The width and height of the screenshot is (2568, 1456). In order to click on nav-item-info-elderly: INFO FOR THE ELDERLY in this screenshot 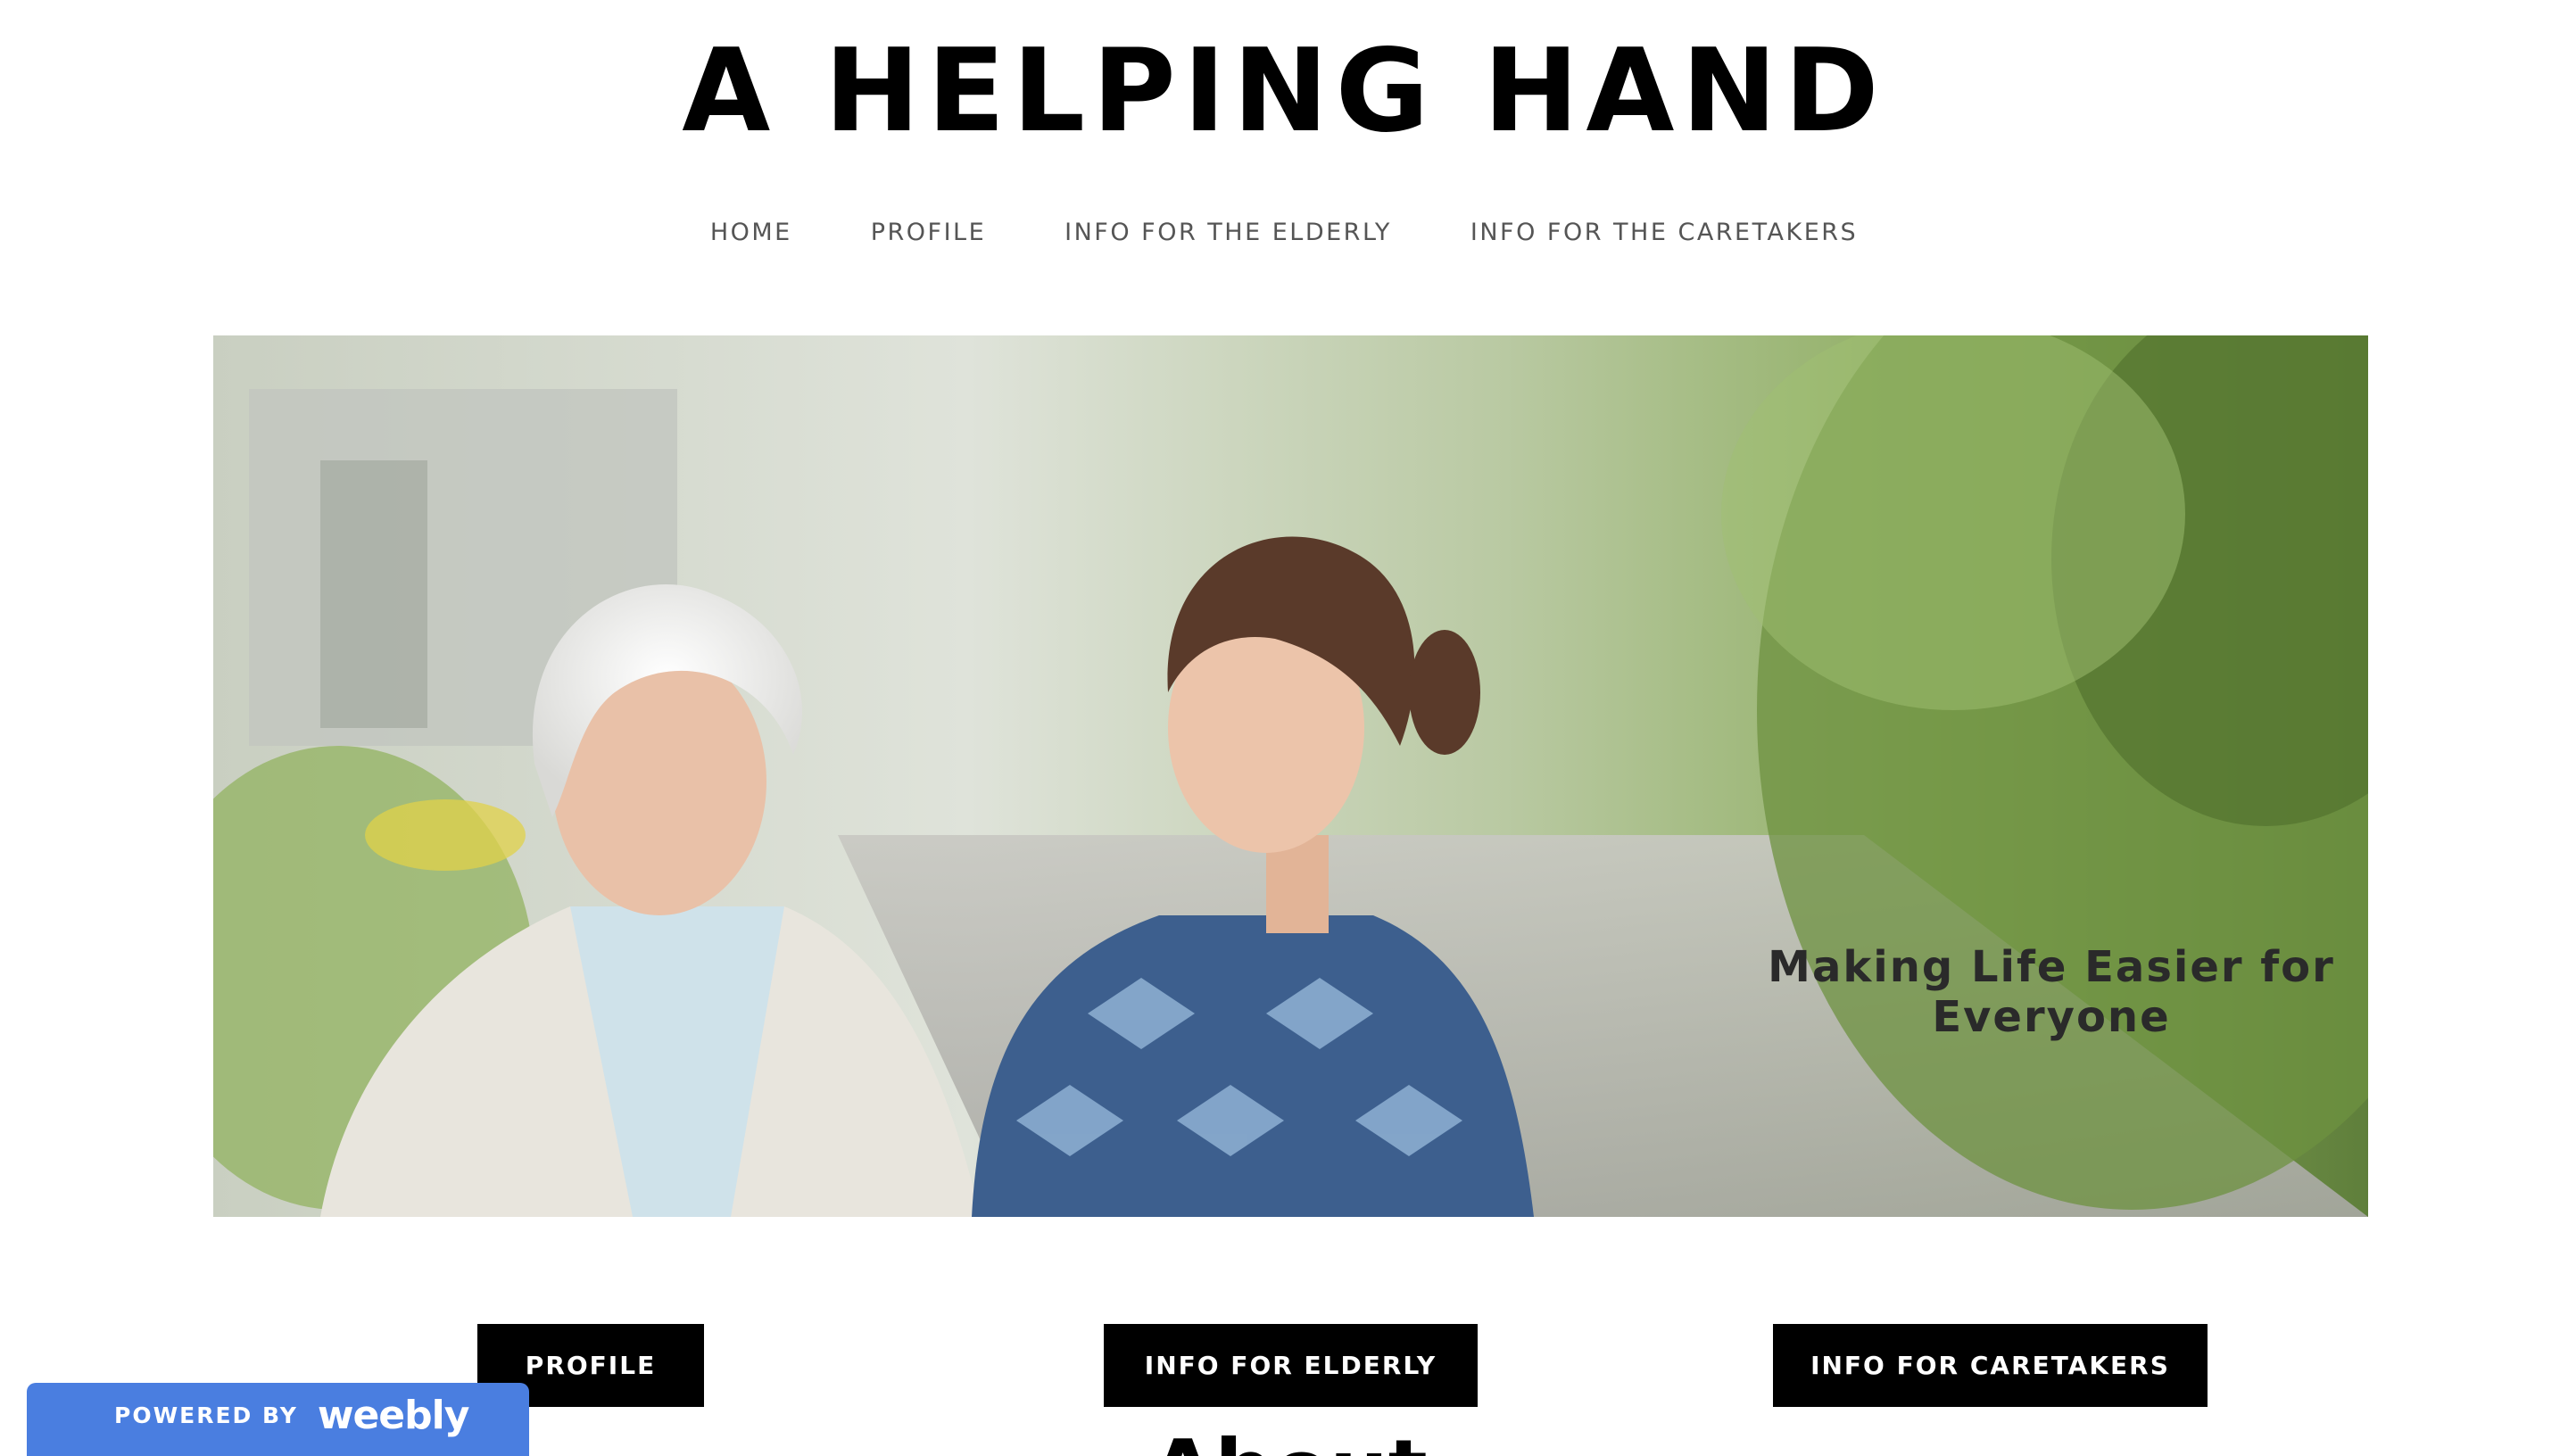, I will do `click(1228, 233)`.